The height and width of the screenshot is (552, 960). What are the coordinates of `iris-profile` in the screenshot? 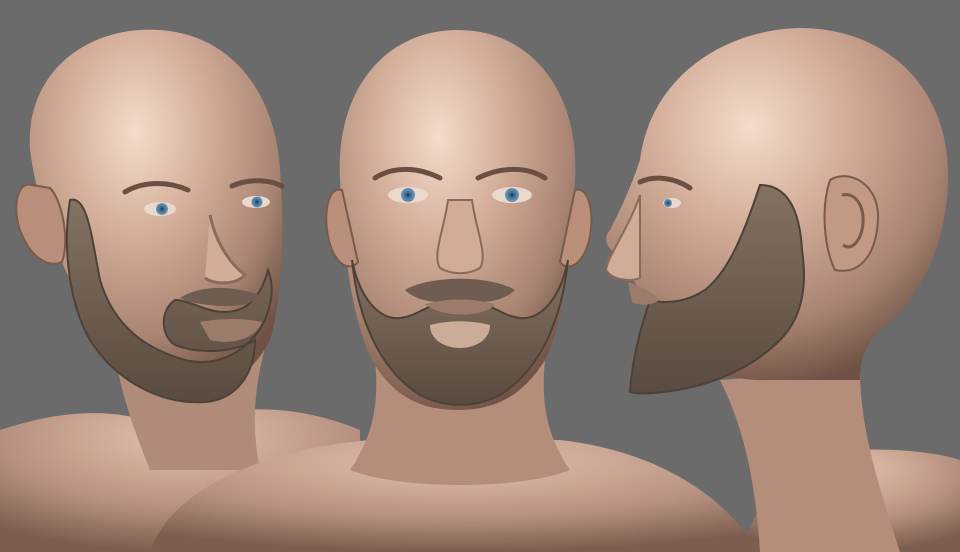 It's located at (668, 203).